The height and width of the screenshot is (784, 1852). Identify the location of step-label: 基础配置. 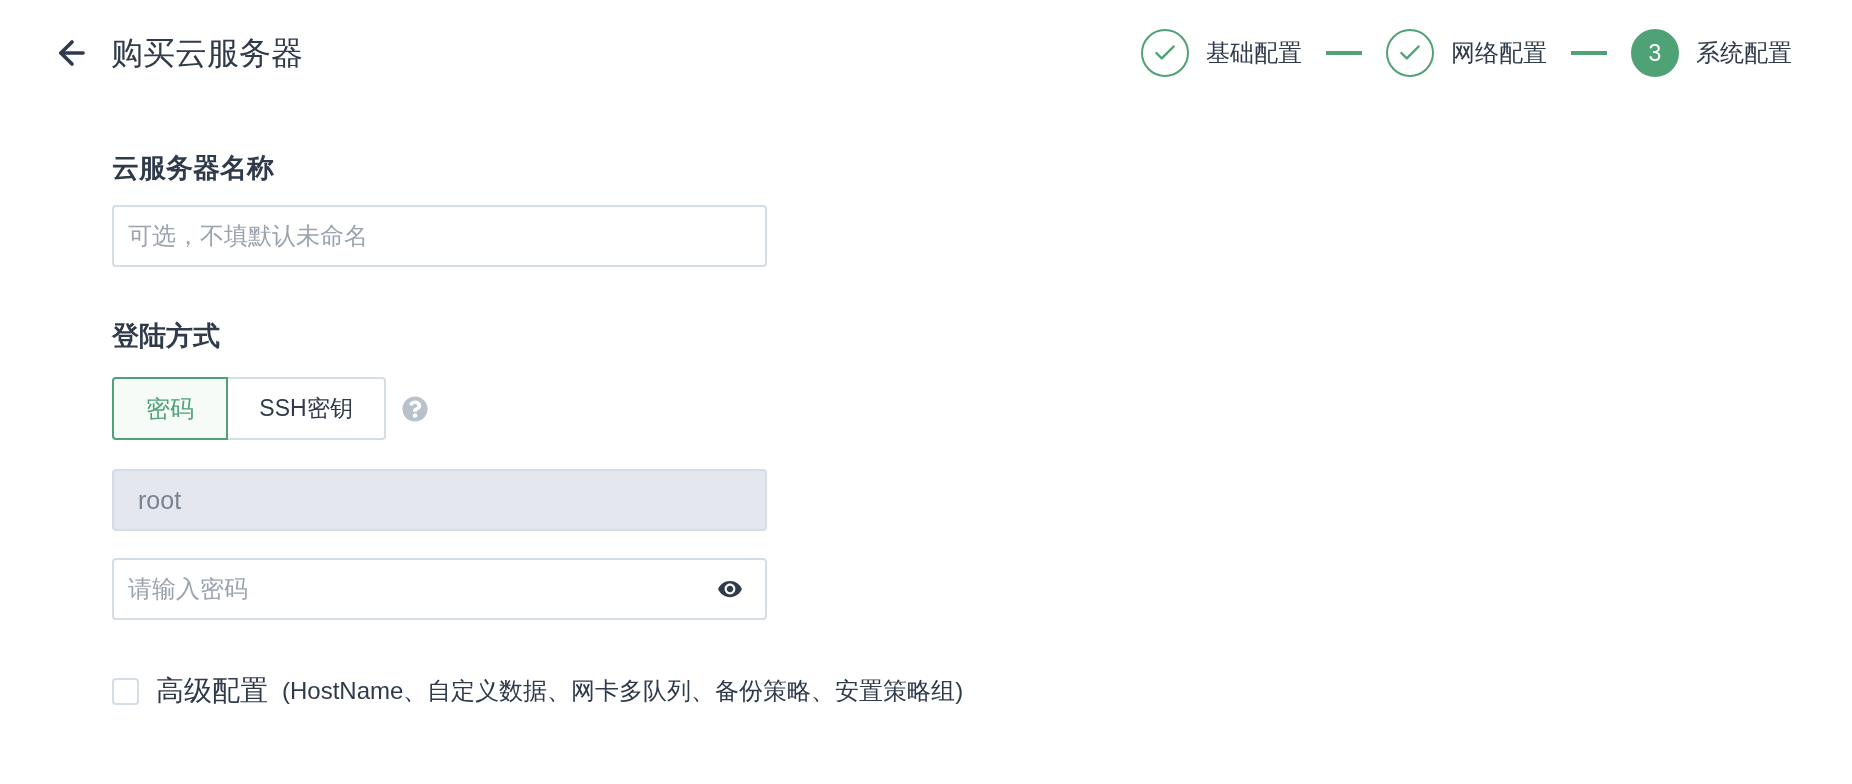
(1254, 53).